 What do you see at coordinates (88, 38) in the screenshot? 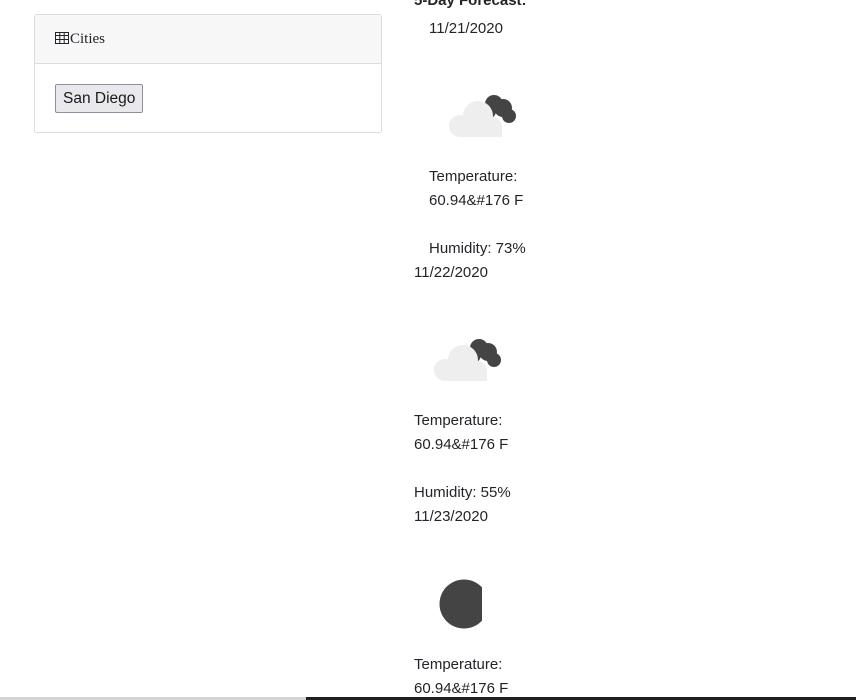
I see `cities-header-label: Cities` at bounding box center [88, 38].